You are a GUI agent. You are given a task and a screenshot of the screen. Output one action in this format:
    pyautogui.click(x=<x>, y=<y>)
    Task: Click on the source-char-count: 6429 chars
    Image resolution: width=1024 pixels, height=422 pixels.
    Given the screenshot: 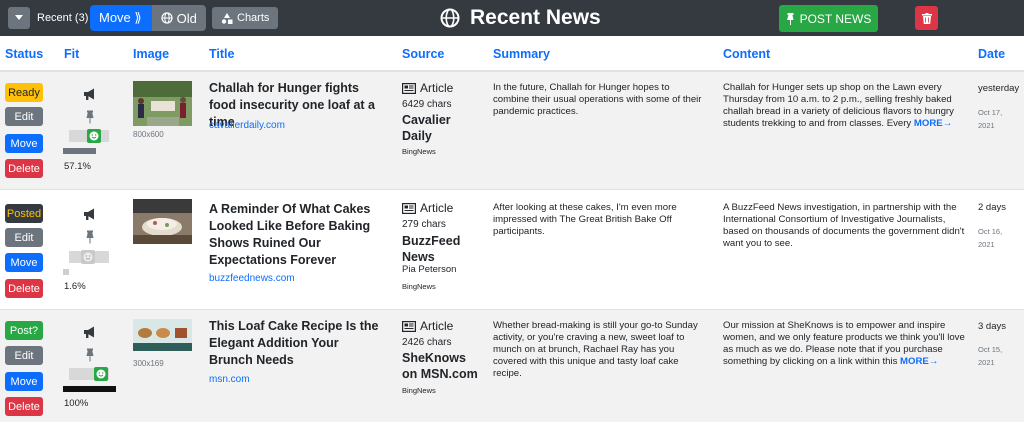 What is the action you would take?
    pyautogui.click(x=427, y=104)
    